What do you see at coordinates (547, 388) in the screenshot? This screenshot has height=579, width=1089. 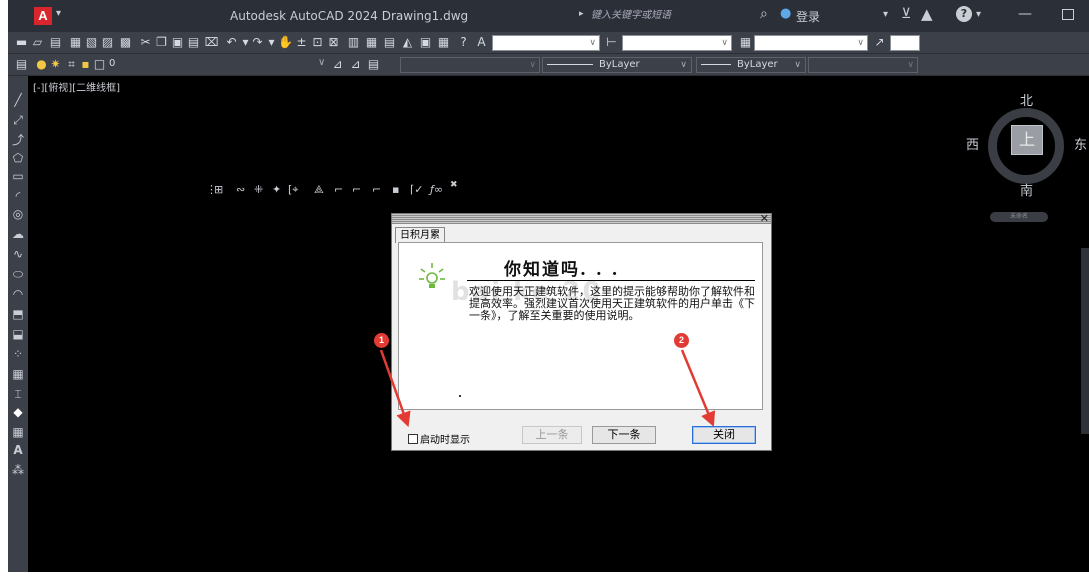 I see `annotation-arrows` at bounding box center [547, 388].